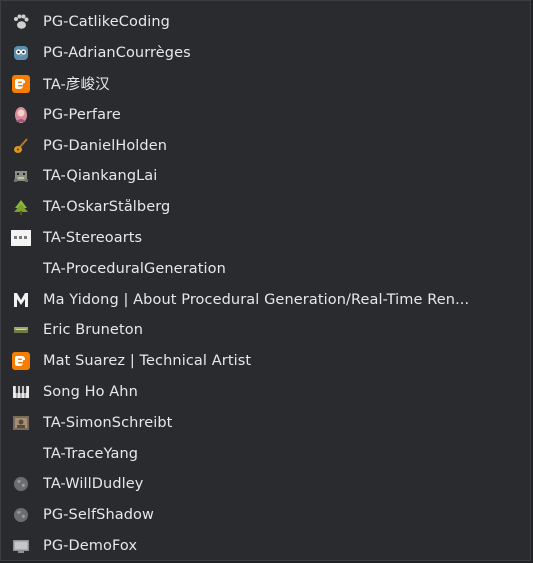 This screenshot has height=563, width=533. Describe the element at coordinates (21, 330) in the screenshot. I see `landscape-icon` at that location.